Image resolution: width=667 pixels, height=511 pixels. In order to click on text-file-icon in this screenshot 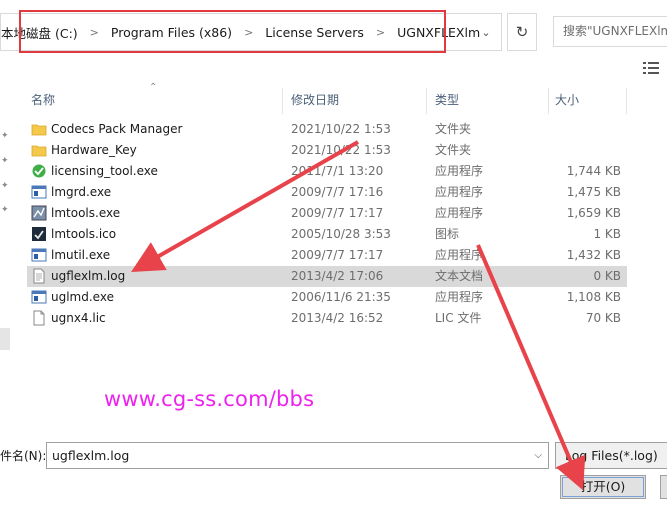, I will do `click(39, 276)`.